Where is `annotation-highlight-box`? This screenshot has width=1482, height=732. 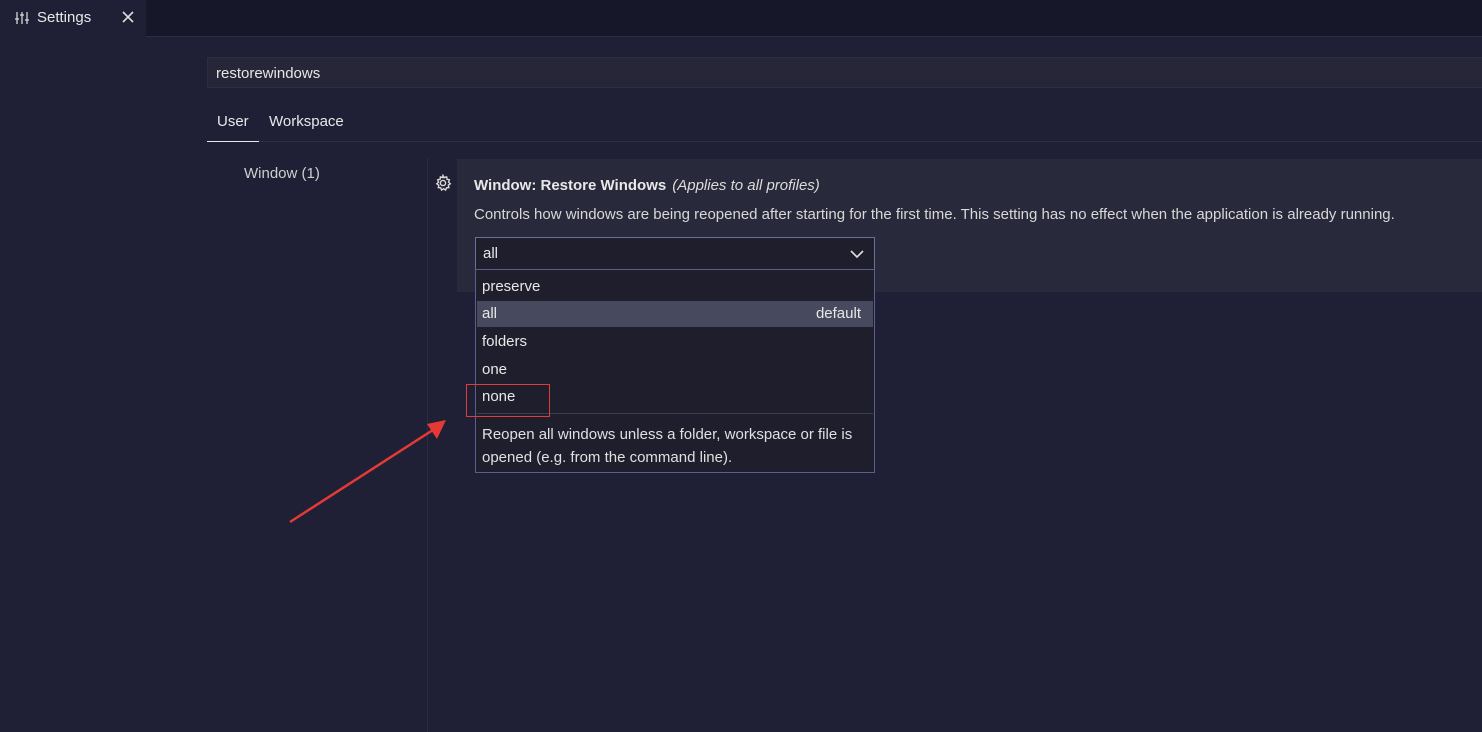
annotation-highlight-box is located at coordinates (508, 400).